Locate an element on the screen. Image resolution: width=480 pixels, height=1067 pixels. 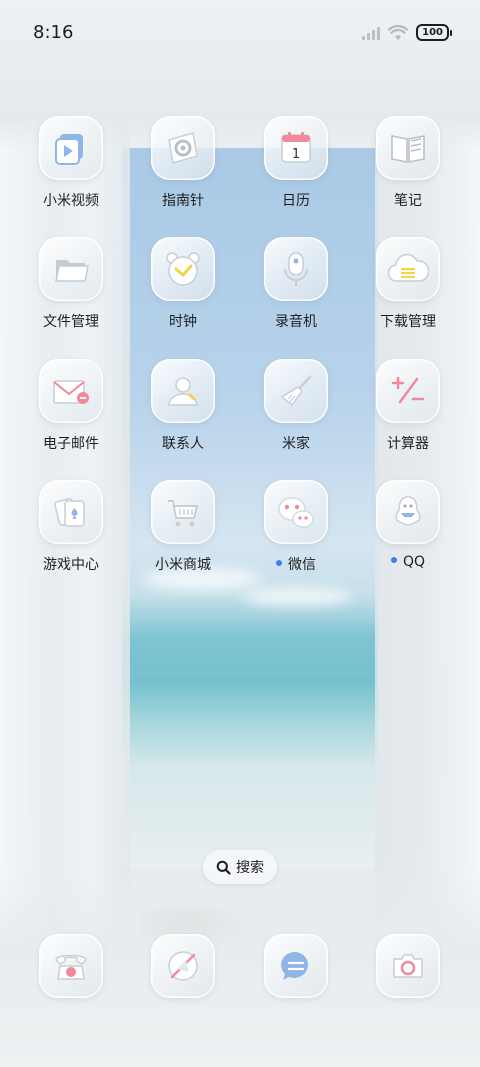
app-label: 时钟 is located at coordinates (183, 322).